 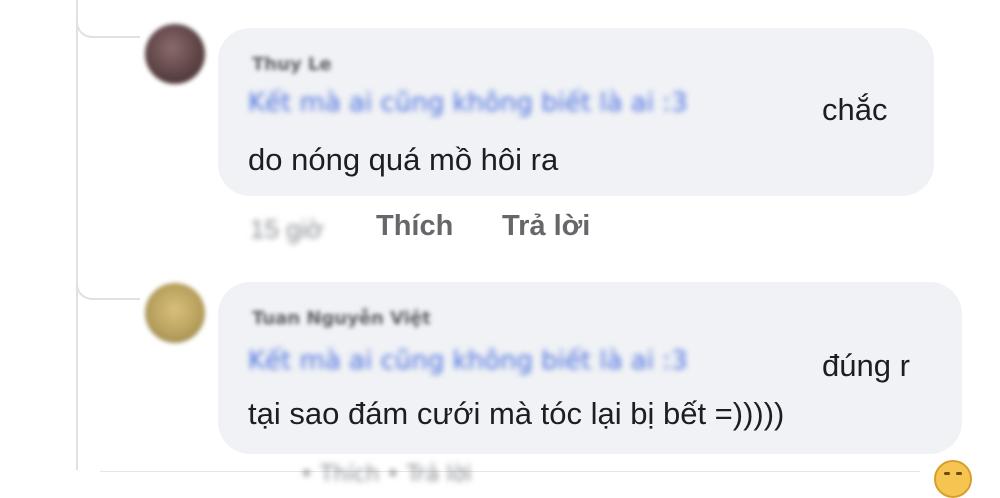 What do you see at coordinates (341, 318) in the screenshot?
I see `comment-author: Tuan Nguyễn Việt` at bounding box center [341, 318].